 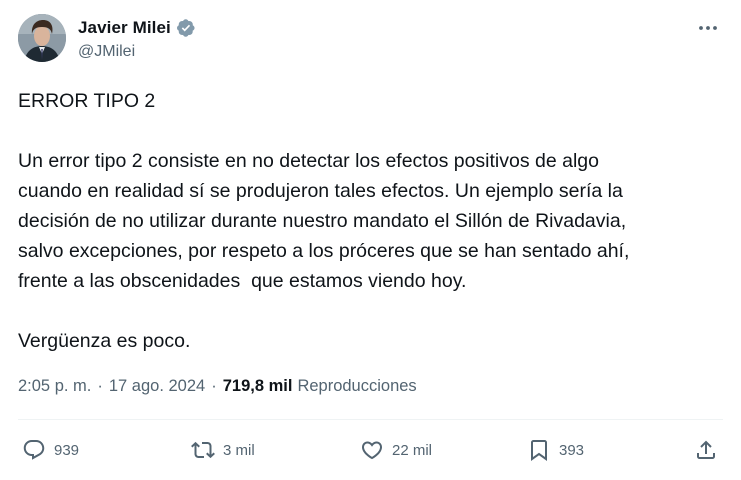 I want to click on avatar-photo, so click(x=42, y=38).